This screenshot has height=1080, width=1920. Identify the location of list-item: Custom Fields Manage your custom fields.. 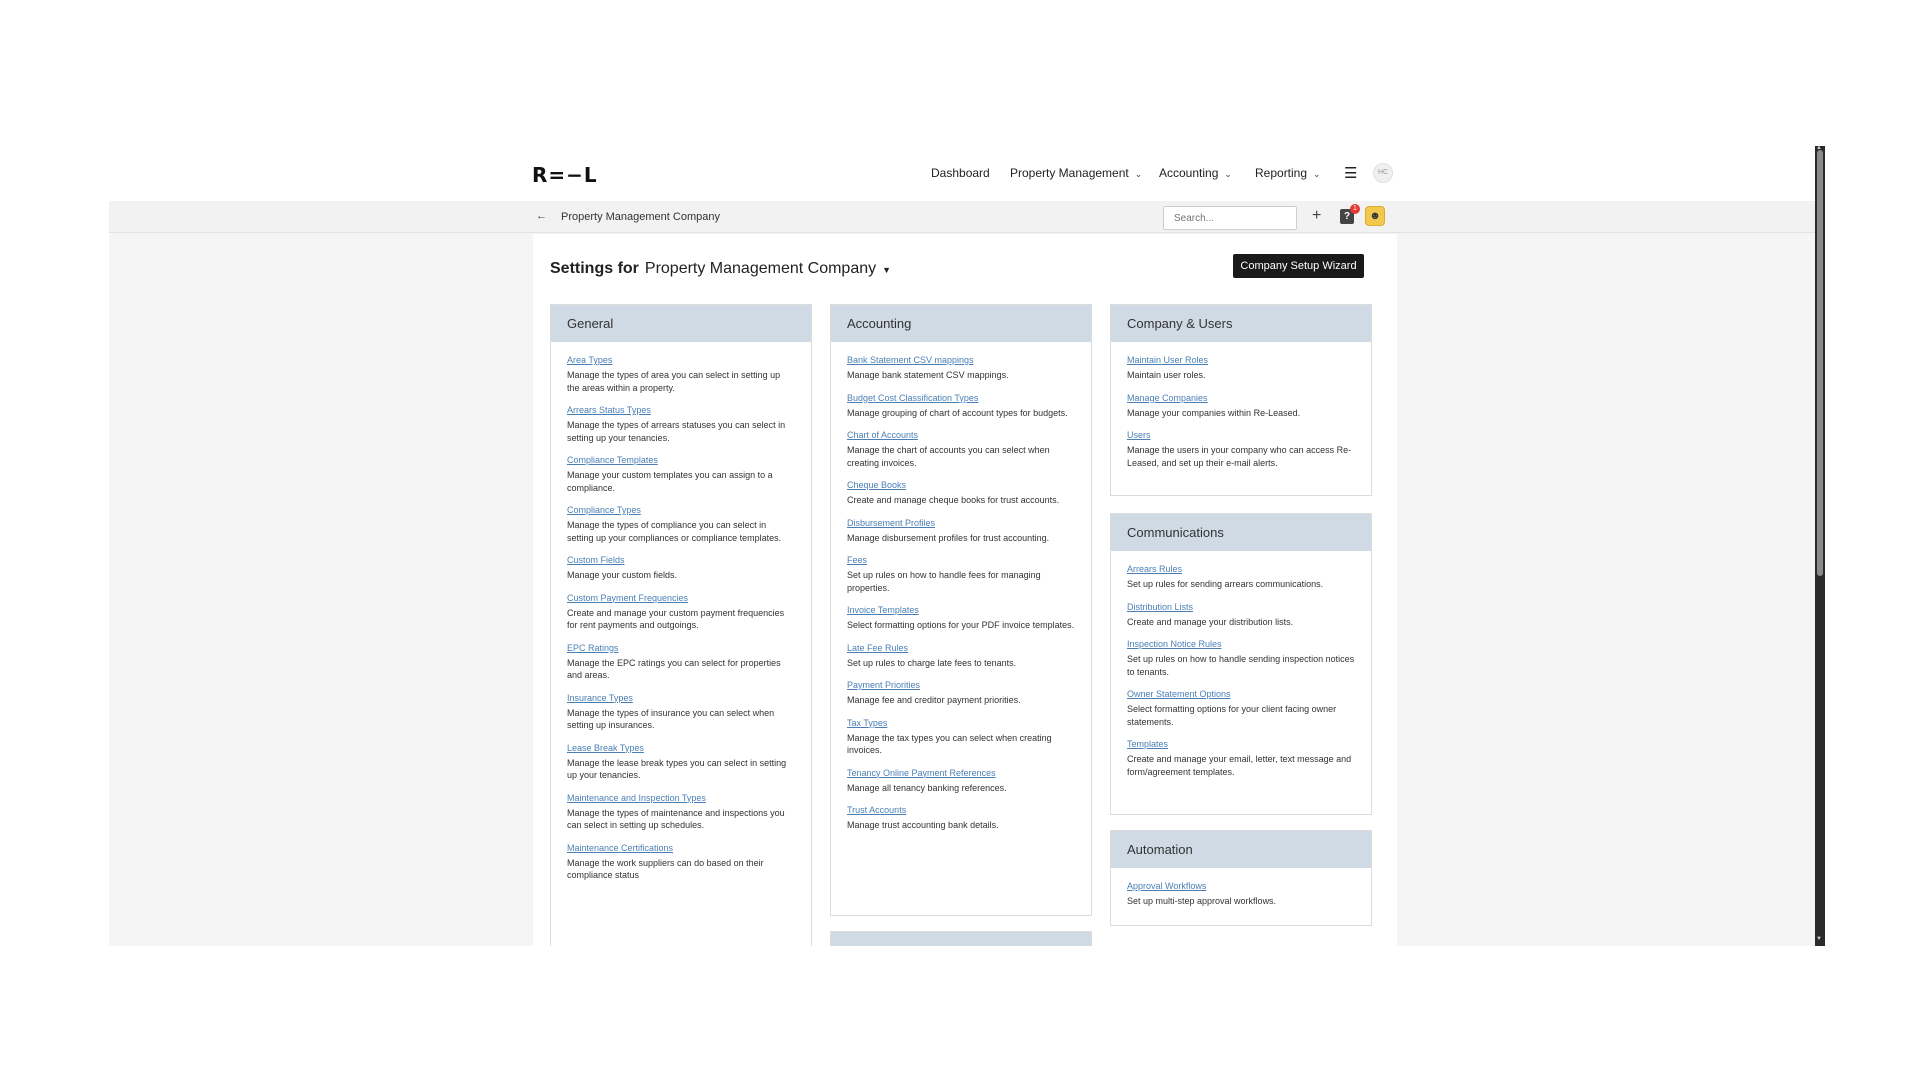
(681, 568).